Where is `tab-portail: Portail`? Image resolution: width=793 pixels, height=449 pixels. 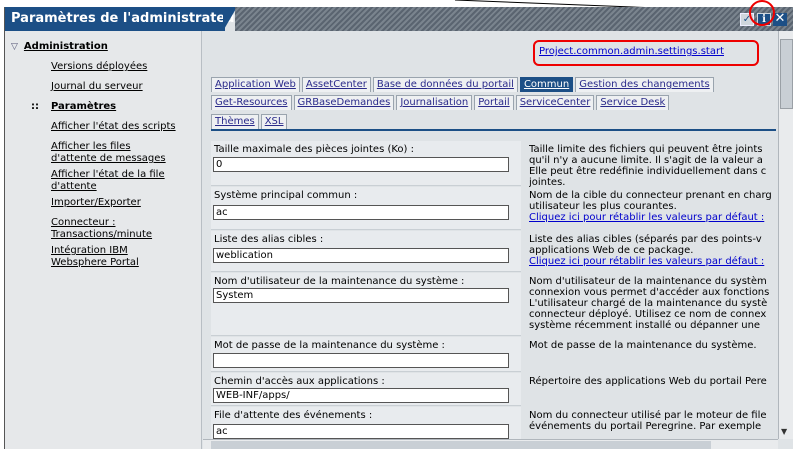 tab-portail: Portail is located at coordinates (494, 102).